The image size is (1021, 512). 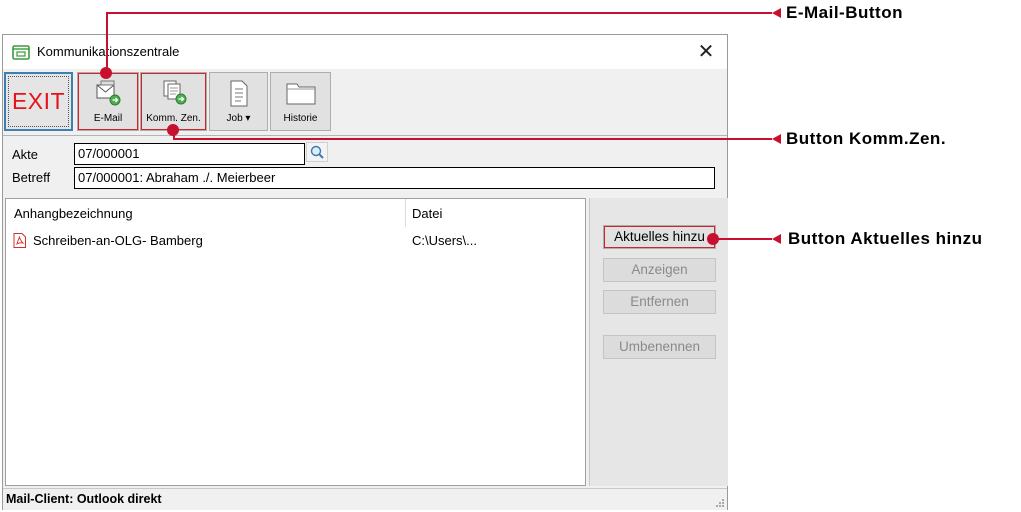 I want to click on email-callout-label: E-Mail-Button, so click(x=844, y=12).